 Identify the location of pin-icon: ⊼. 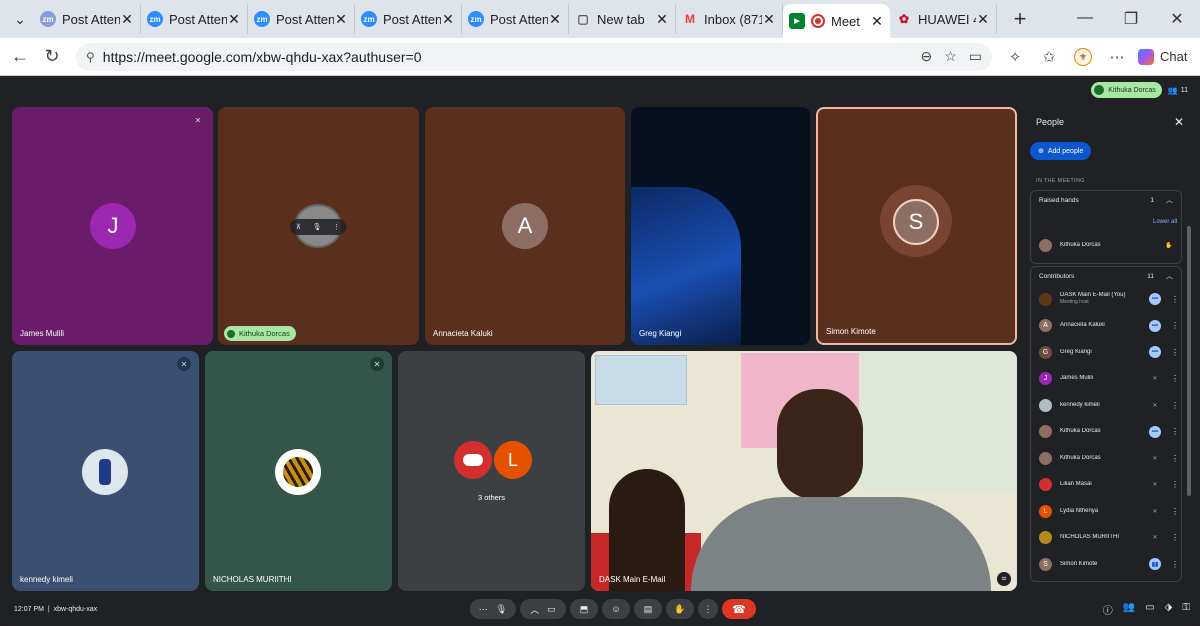
(298, 227).